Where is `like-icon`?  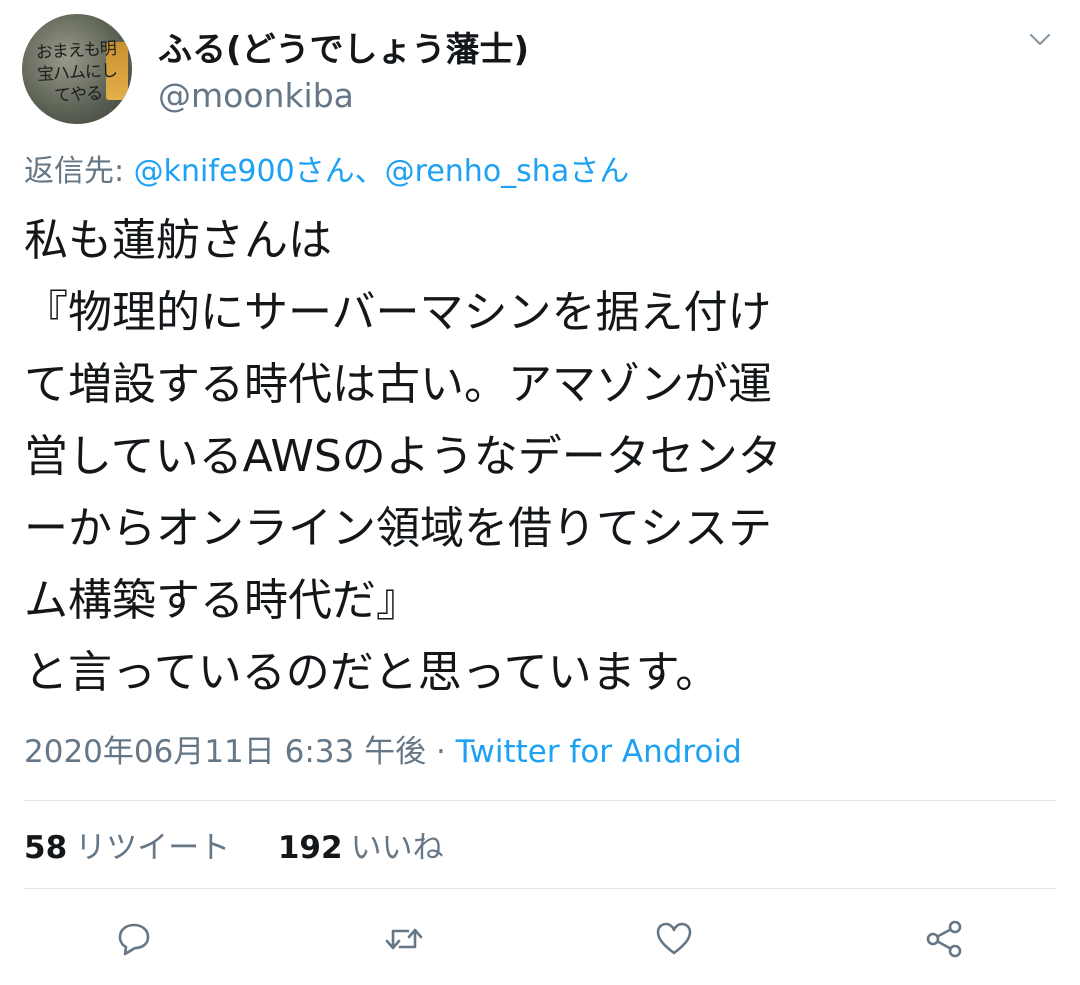 like-icon is located at coordinates (674, 939).